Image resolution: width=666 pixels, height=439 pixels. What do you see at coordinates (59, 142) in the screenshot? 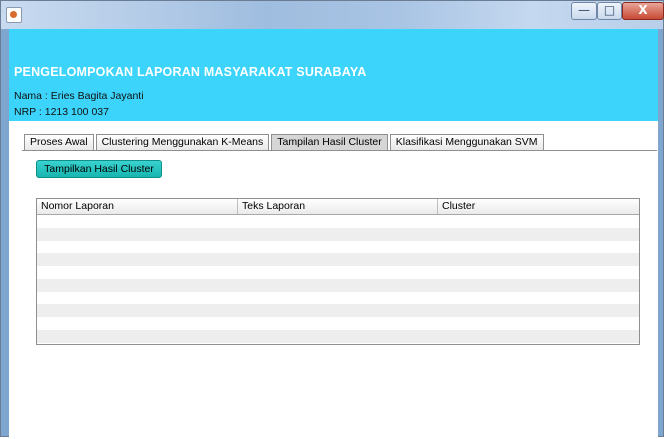
I see `tab-proses-awal: Proses Awal` at bounding box center [59, 142].